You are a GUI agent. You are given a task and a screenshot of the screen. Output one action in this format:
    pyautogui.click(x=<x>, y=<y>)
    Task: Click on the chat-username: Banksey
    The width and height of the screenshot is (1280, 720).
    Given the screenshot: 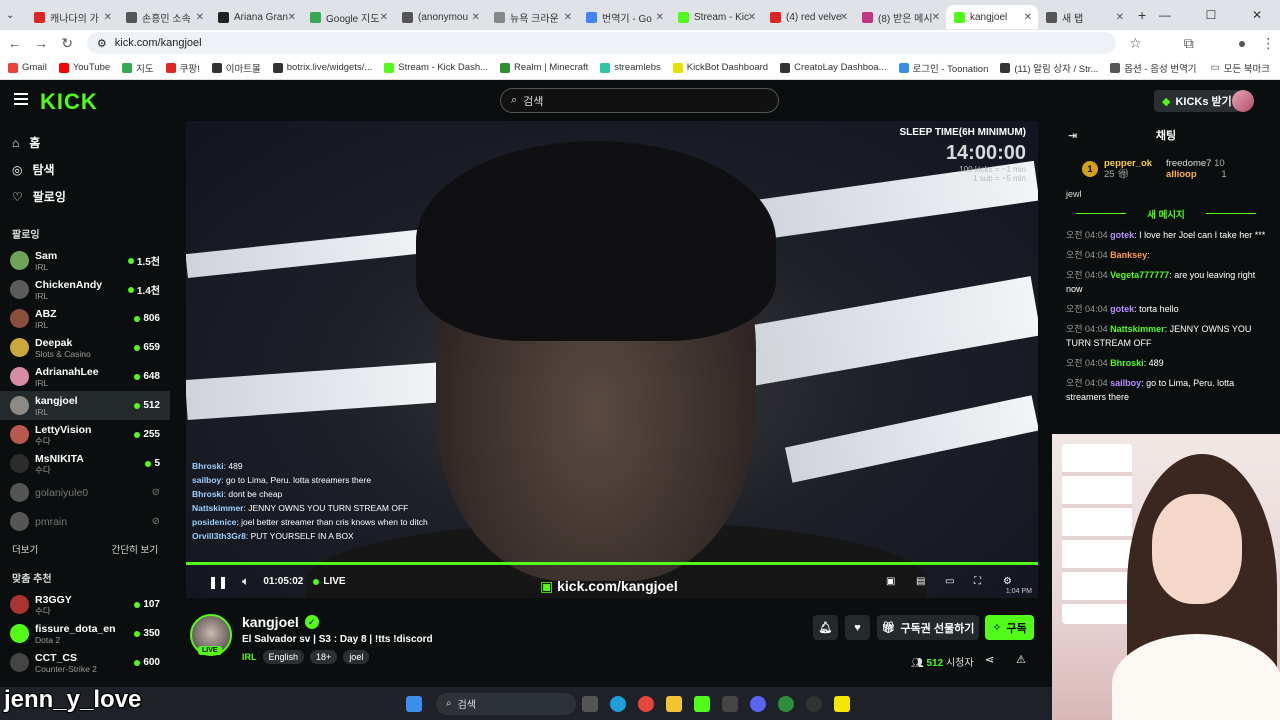 What is the action you would take?
    pyautogui.click(x=1128, y=255)
    